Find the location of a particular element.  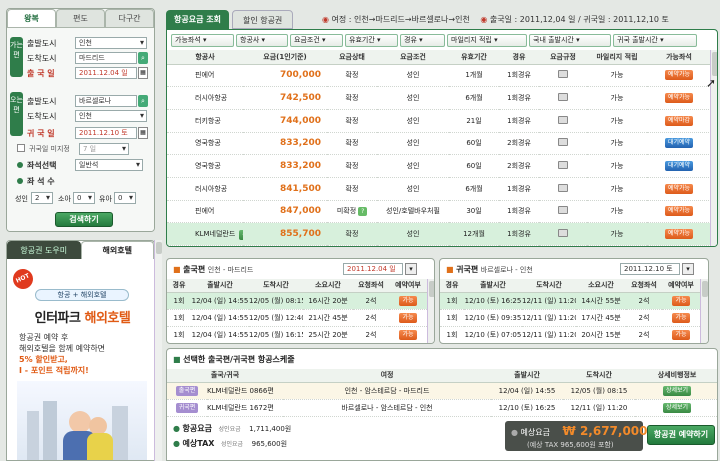

filter-return-time: 귀국 출발시간 ▾ is located at coordinates (655, 40).